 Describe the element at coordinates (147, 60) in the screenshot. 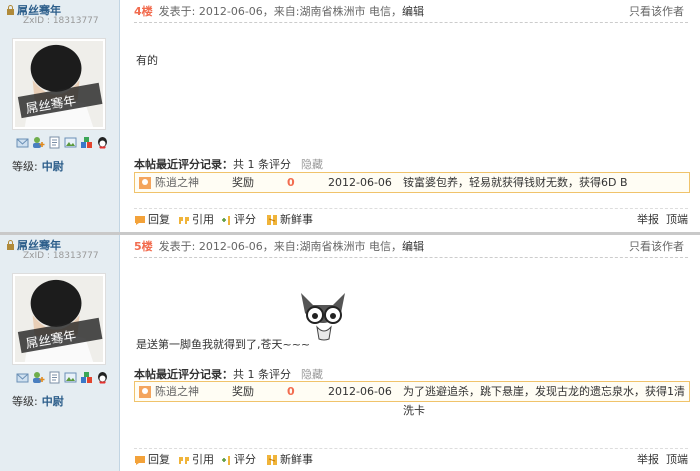

I see `post-content: 有的` at that location.